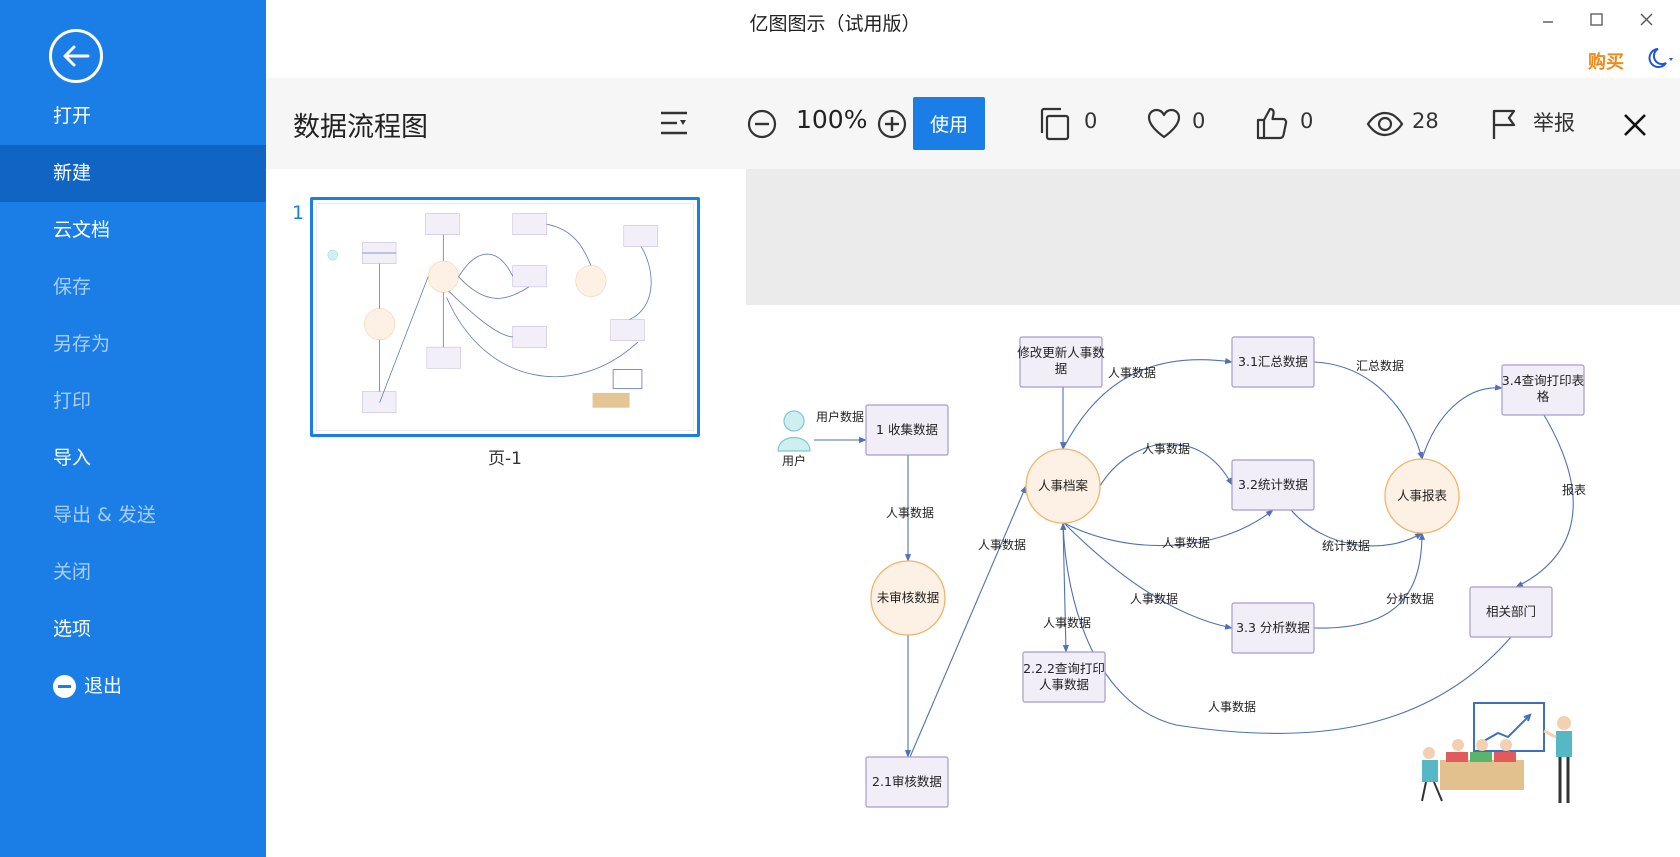  Describe the element at coordinates (133, 344) in the screenshot. I see `menu-item-save-as: 另存为` at that location.